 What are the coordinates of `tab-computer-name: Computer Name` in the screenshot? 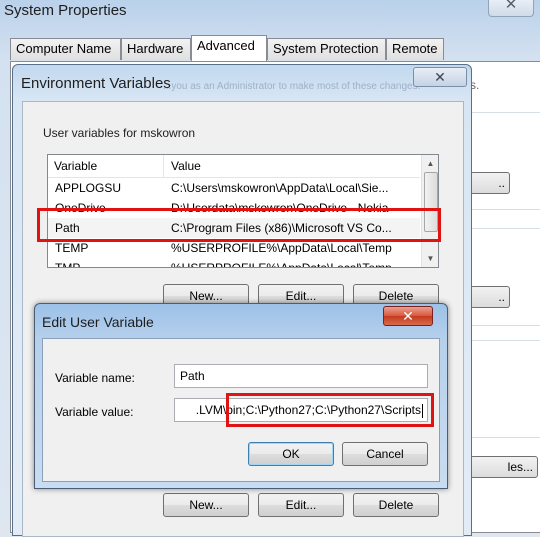 It's located at (65, 49).